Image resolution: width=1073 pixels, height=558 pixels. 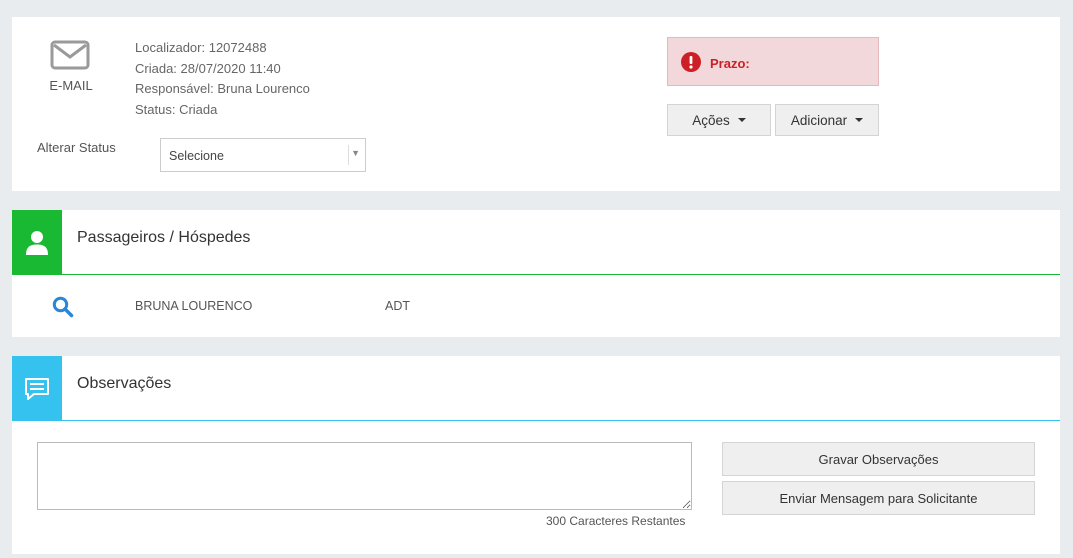 What do you see at coordinates (730, 63) in the screenshot?
I see `deadline-label: Prazo:` at bounding box center [730, 63].